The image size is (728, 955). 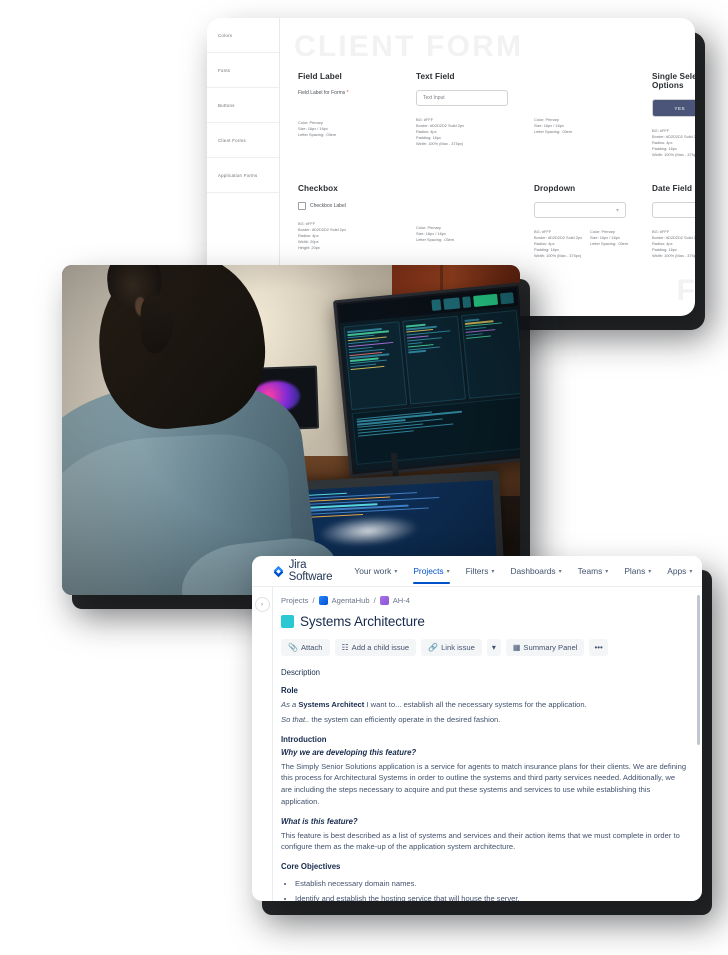 I want to click on jira-logo: Jira Software, so click(x=302, y=571).